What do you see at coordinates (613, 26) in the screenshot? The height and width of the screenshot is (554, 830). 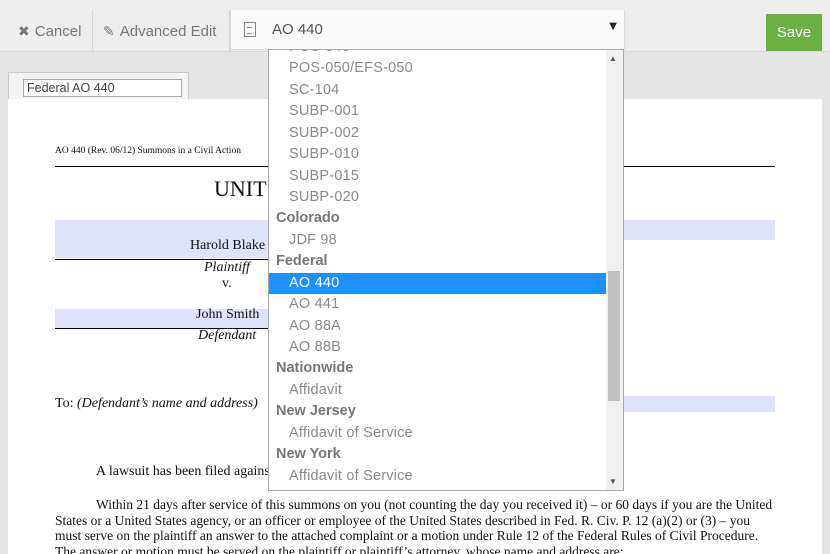 I see `caret-down-icon: ▼` at bounding box center [613, 26].